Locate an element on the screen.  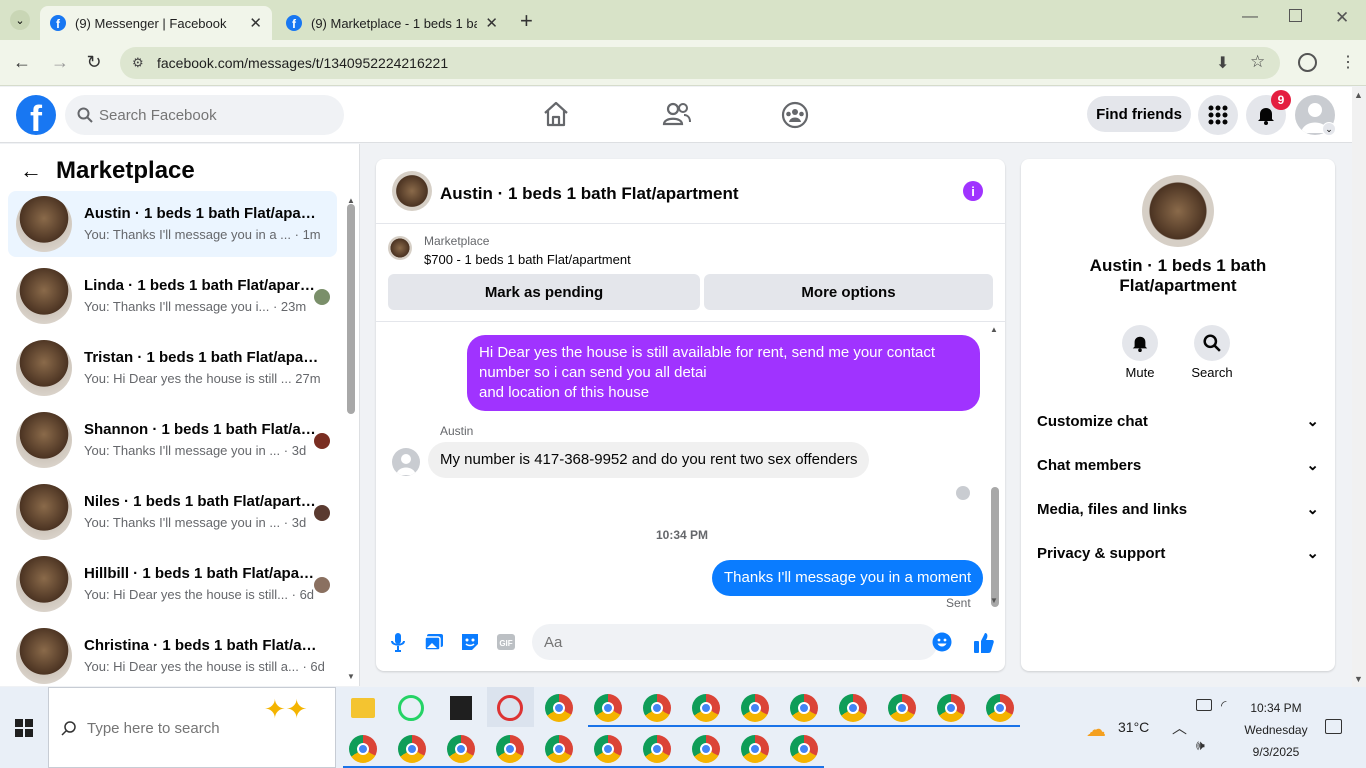
windows-start-icon is located at coordinates (24, 728).